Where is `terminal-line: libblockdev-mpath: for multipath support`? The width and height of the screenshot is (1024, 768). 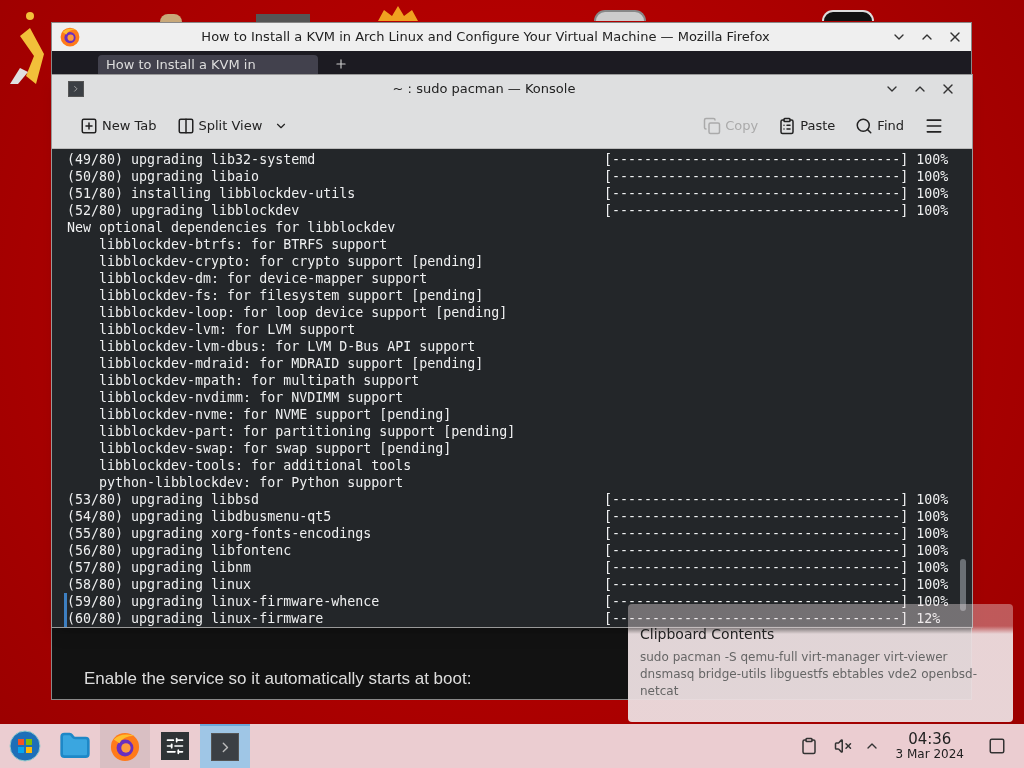
terminal-line: libblockdev-mpath: for multipath support is located at coordinates (259, 380).